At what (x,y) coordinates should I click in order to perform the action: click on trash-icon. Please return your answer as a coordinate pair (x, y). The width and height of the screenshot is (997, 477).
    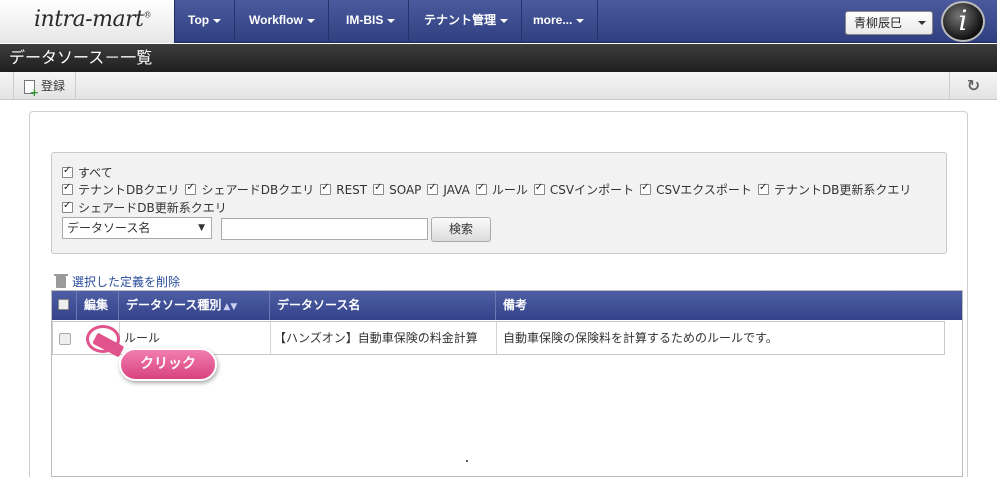
    Looking at the image, I should click on (61, 281).